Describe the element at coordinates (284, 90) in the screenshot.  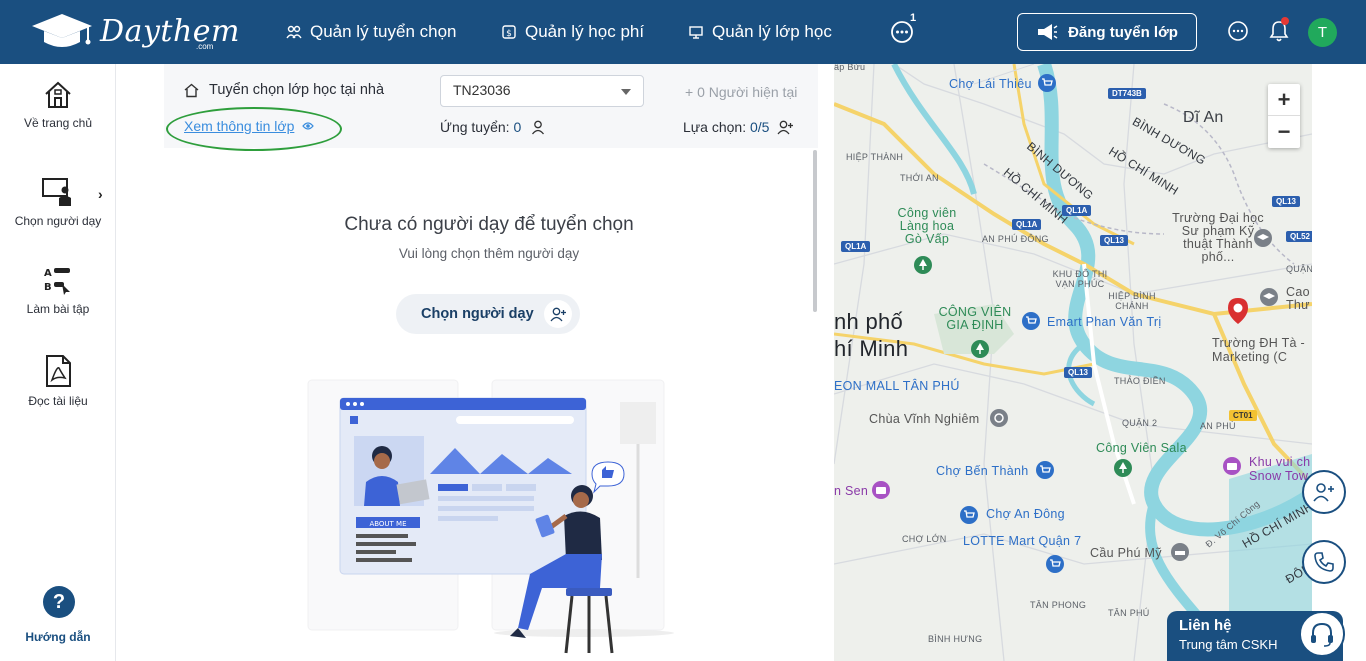
I see `class-info-title: Tuyển chọn lớp học tại nhà` at that location.